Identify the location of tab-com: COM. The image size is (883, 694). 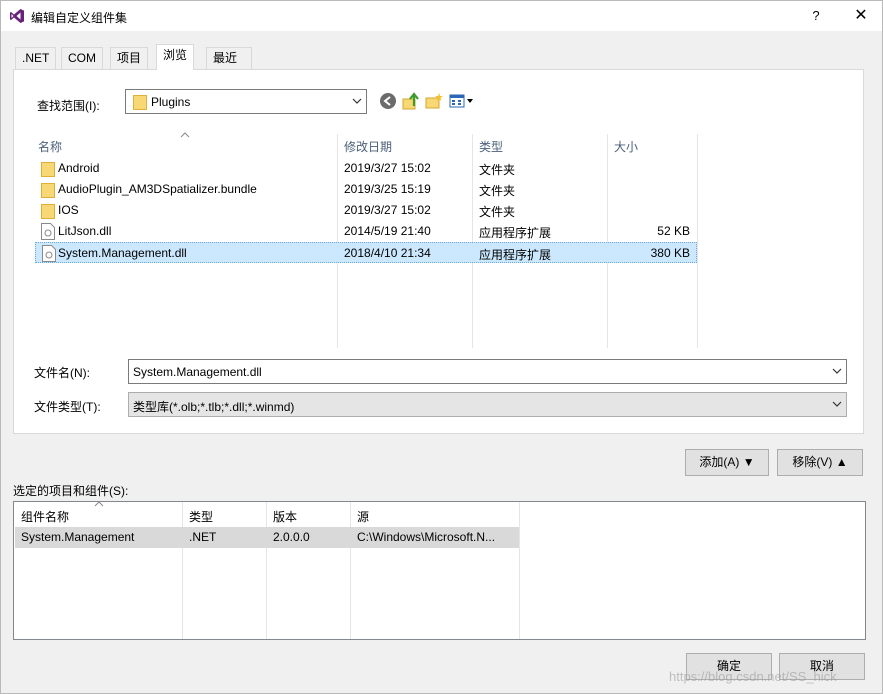
(82, 58).